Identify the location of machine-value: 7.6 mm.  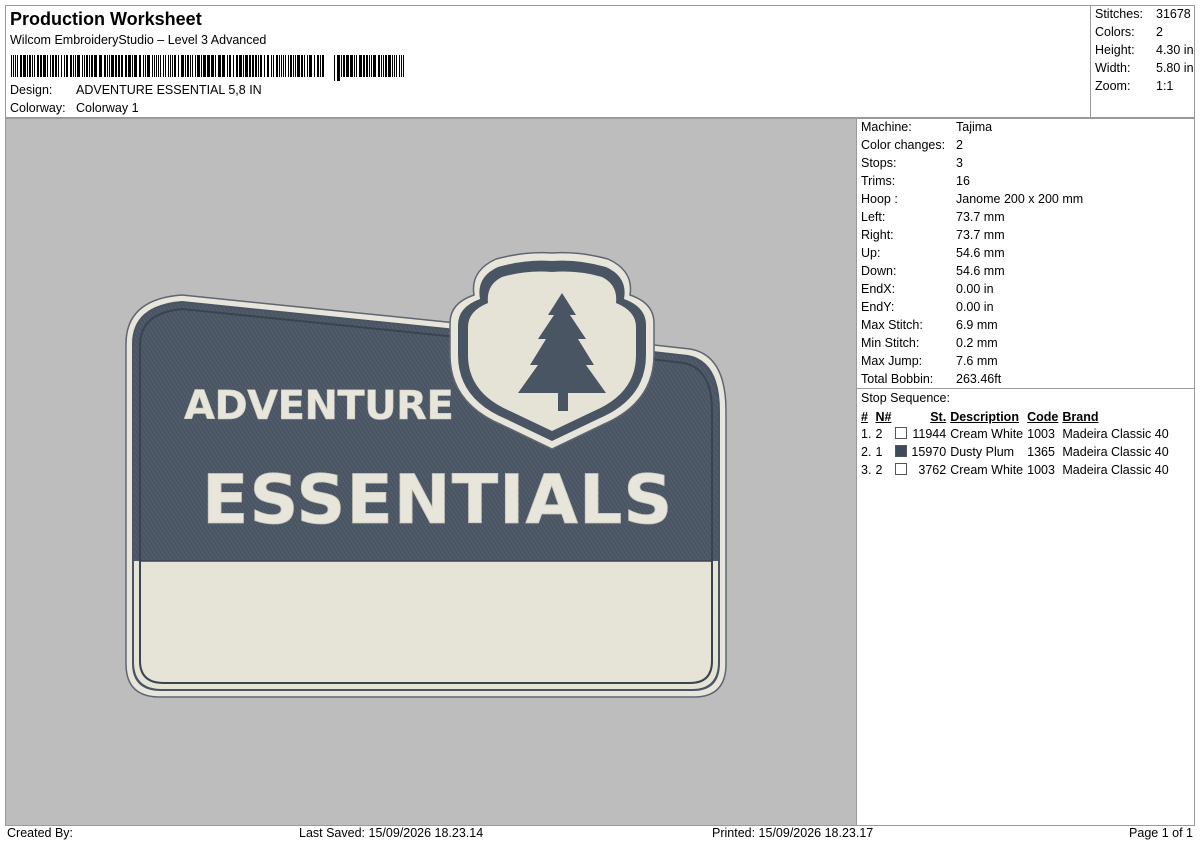
(977, 361).